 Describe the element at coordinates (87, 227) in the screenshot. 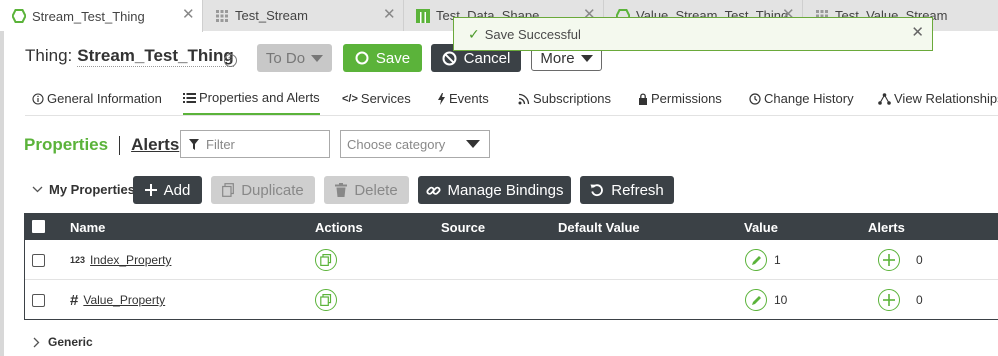

I see `column-header: Name` at that location.